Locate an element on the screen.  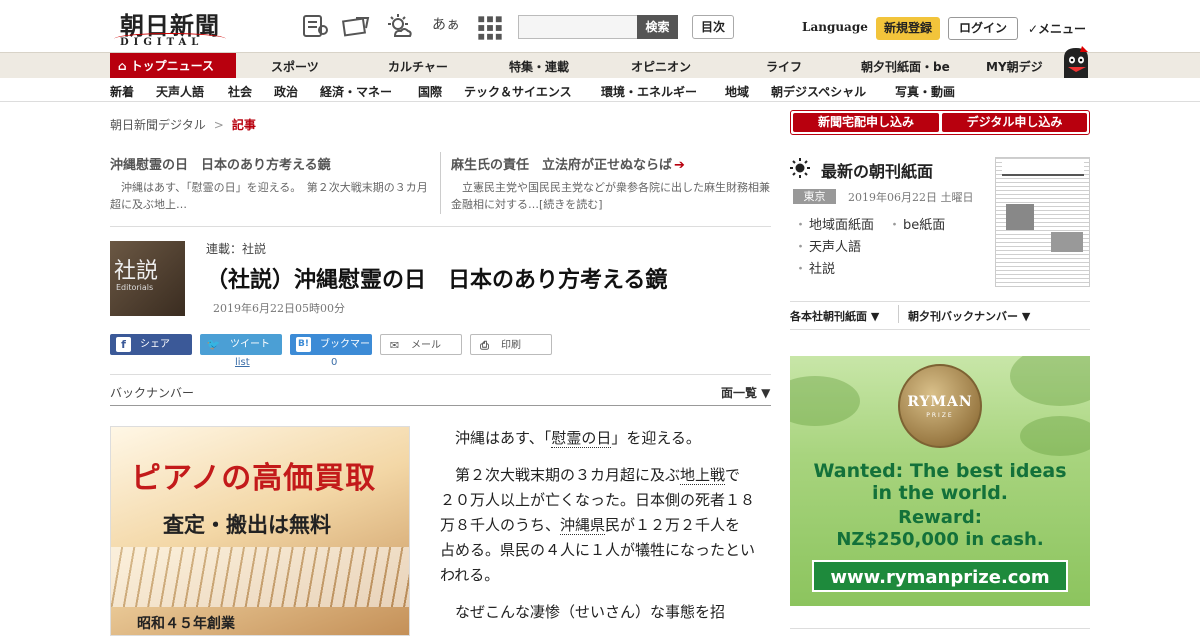
piano-ad-subtitle: 査定・搬出は無料 is located at coordinates (247, 524).